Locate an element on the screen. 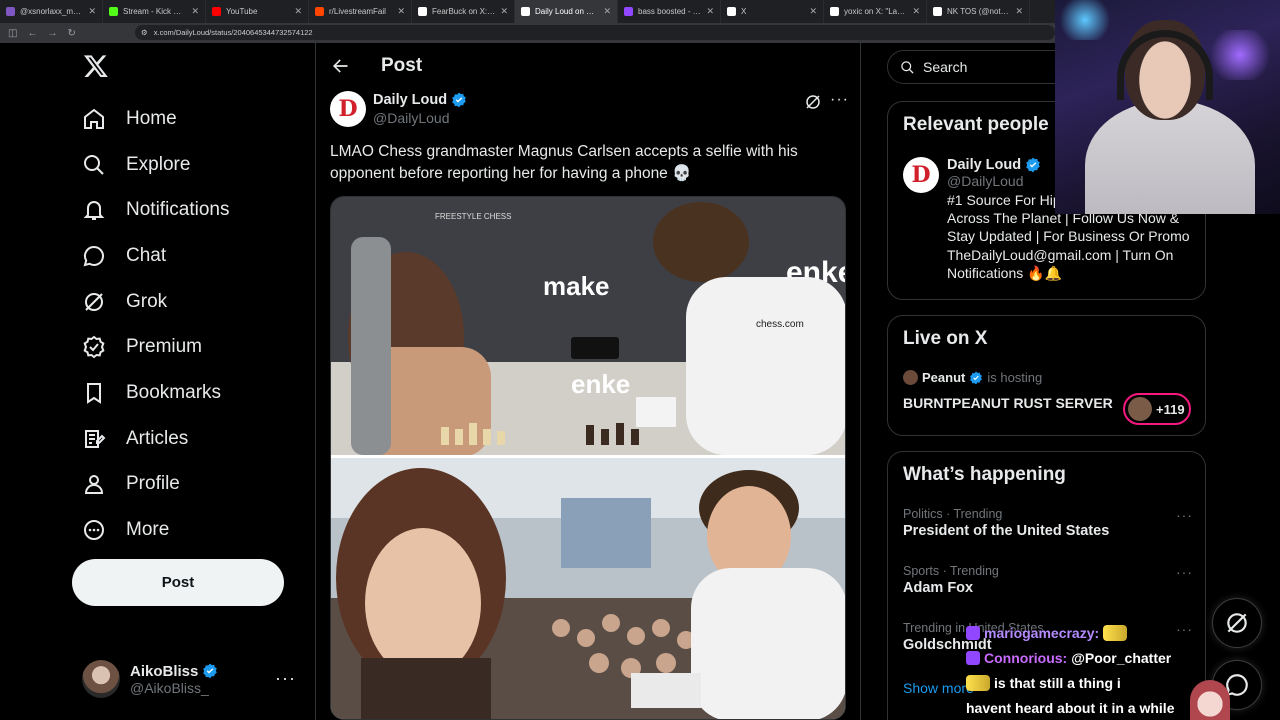  post-author: D Daily Loud @DailyLoud is located at coordinates (398, 109).